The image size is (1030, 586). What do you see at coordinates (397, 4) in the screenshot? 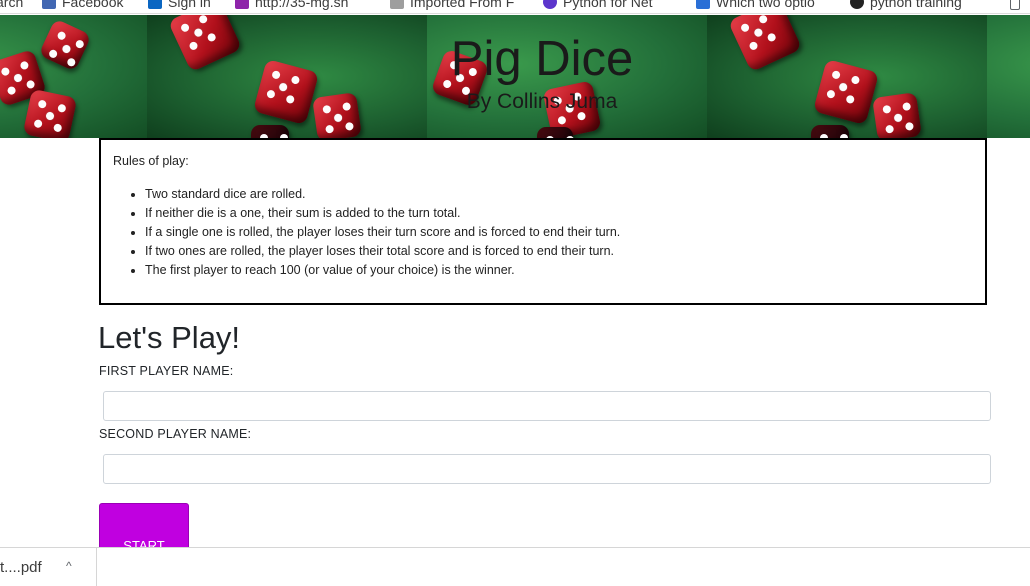
I see `folder-icon` at bounding box center [397, 4].